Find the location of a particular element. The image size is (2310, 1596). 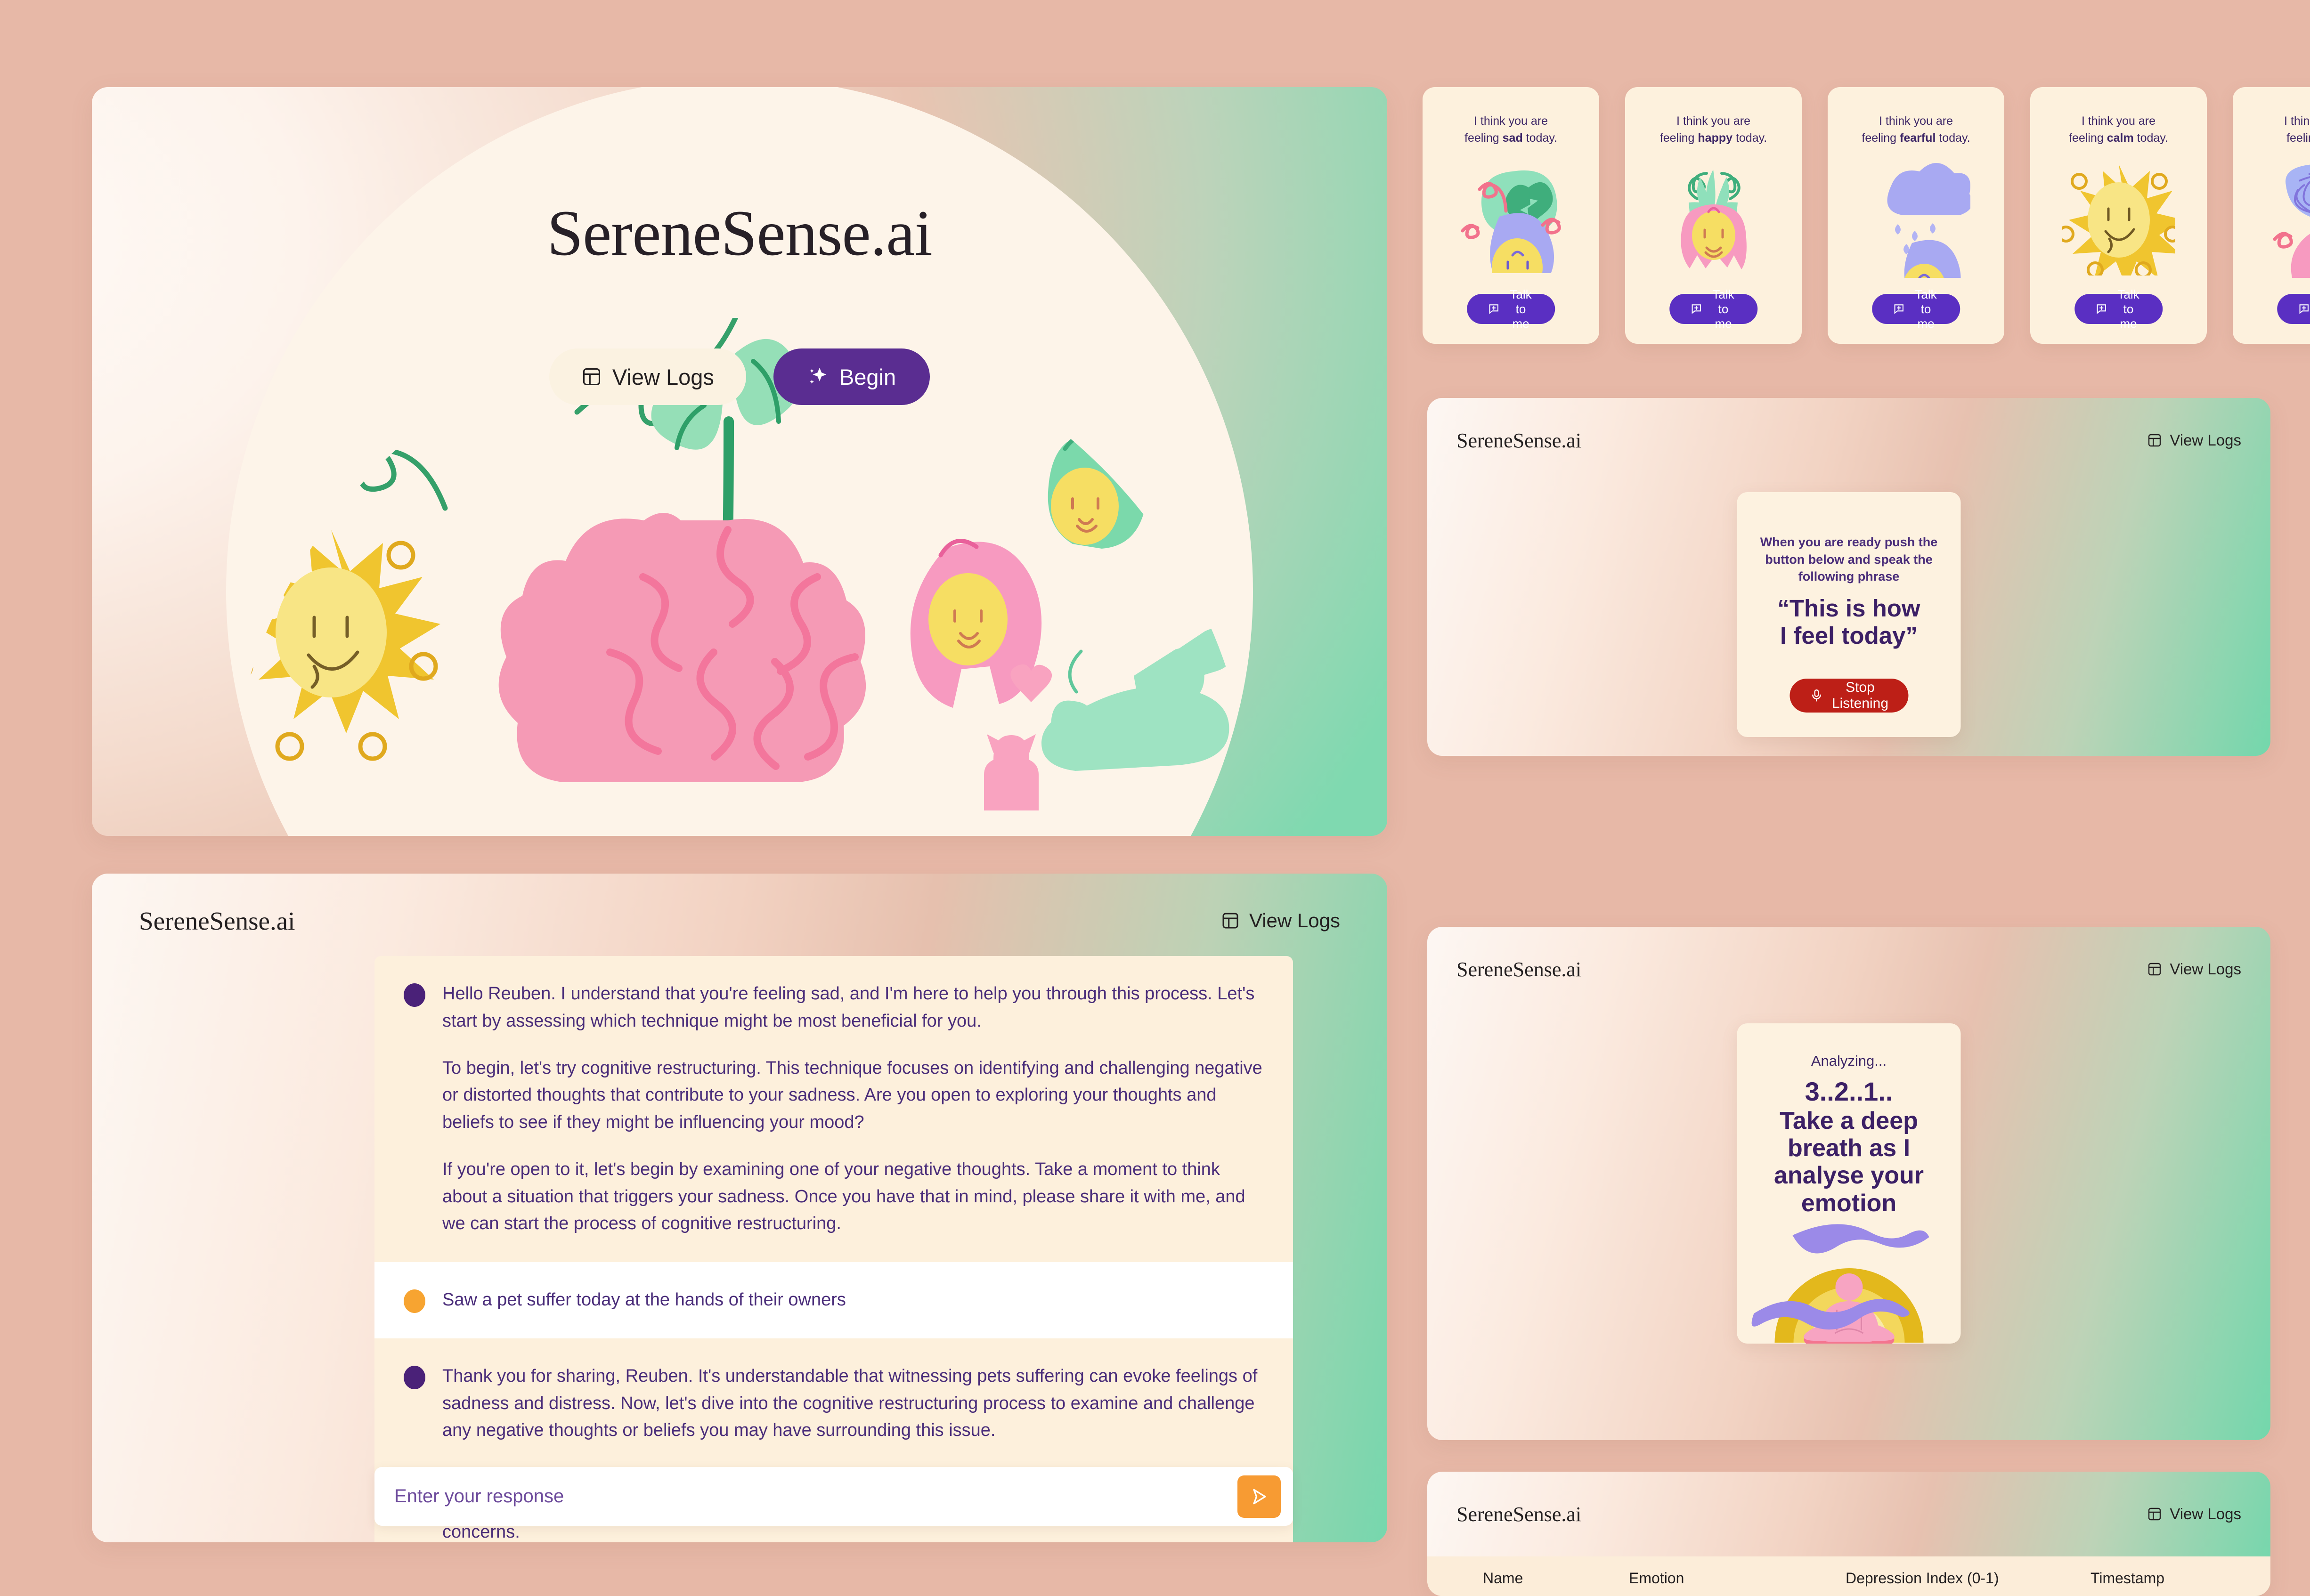

emotion-card: I think you arefeeling today. Talk to me is located at coordinates (2271, 215).